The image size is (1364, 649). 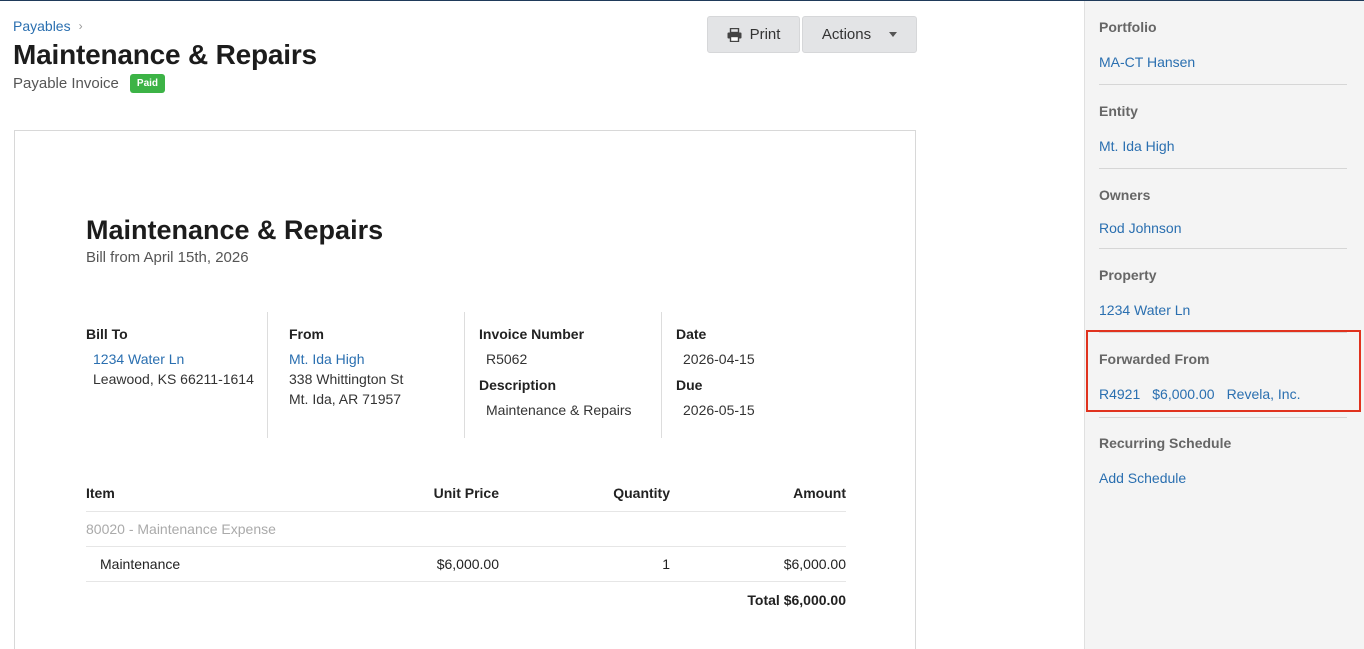 I want to click on entity-label: Entity, so click(x=1118, y=111).